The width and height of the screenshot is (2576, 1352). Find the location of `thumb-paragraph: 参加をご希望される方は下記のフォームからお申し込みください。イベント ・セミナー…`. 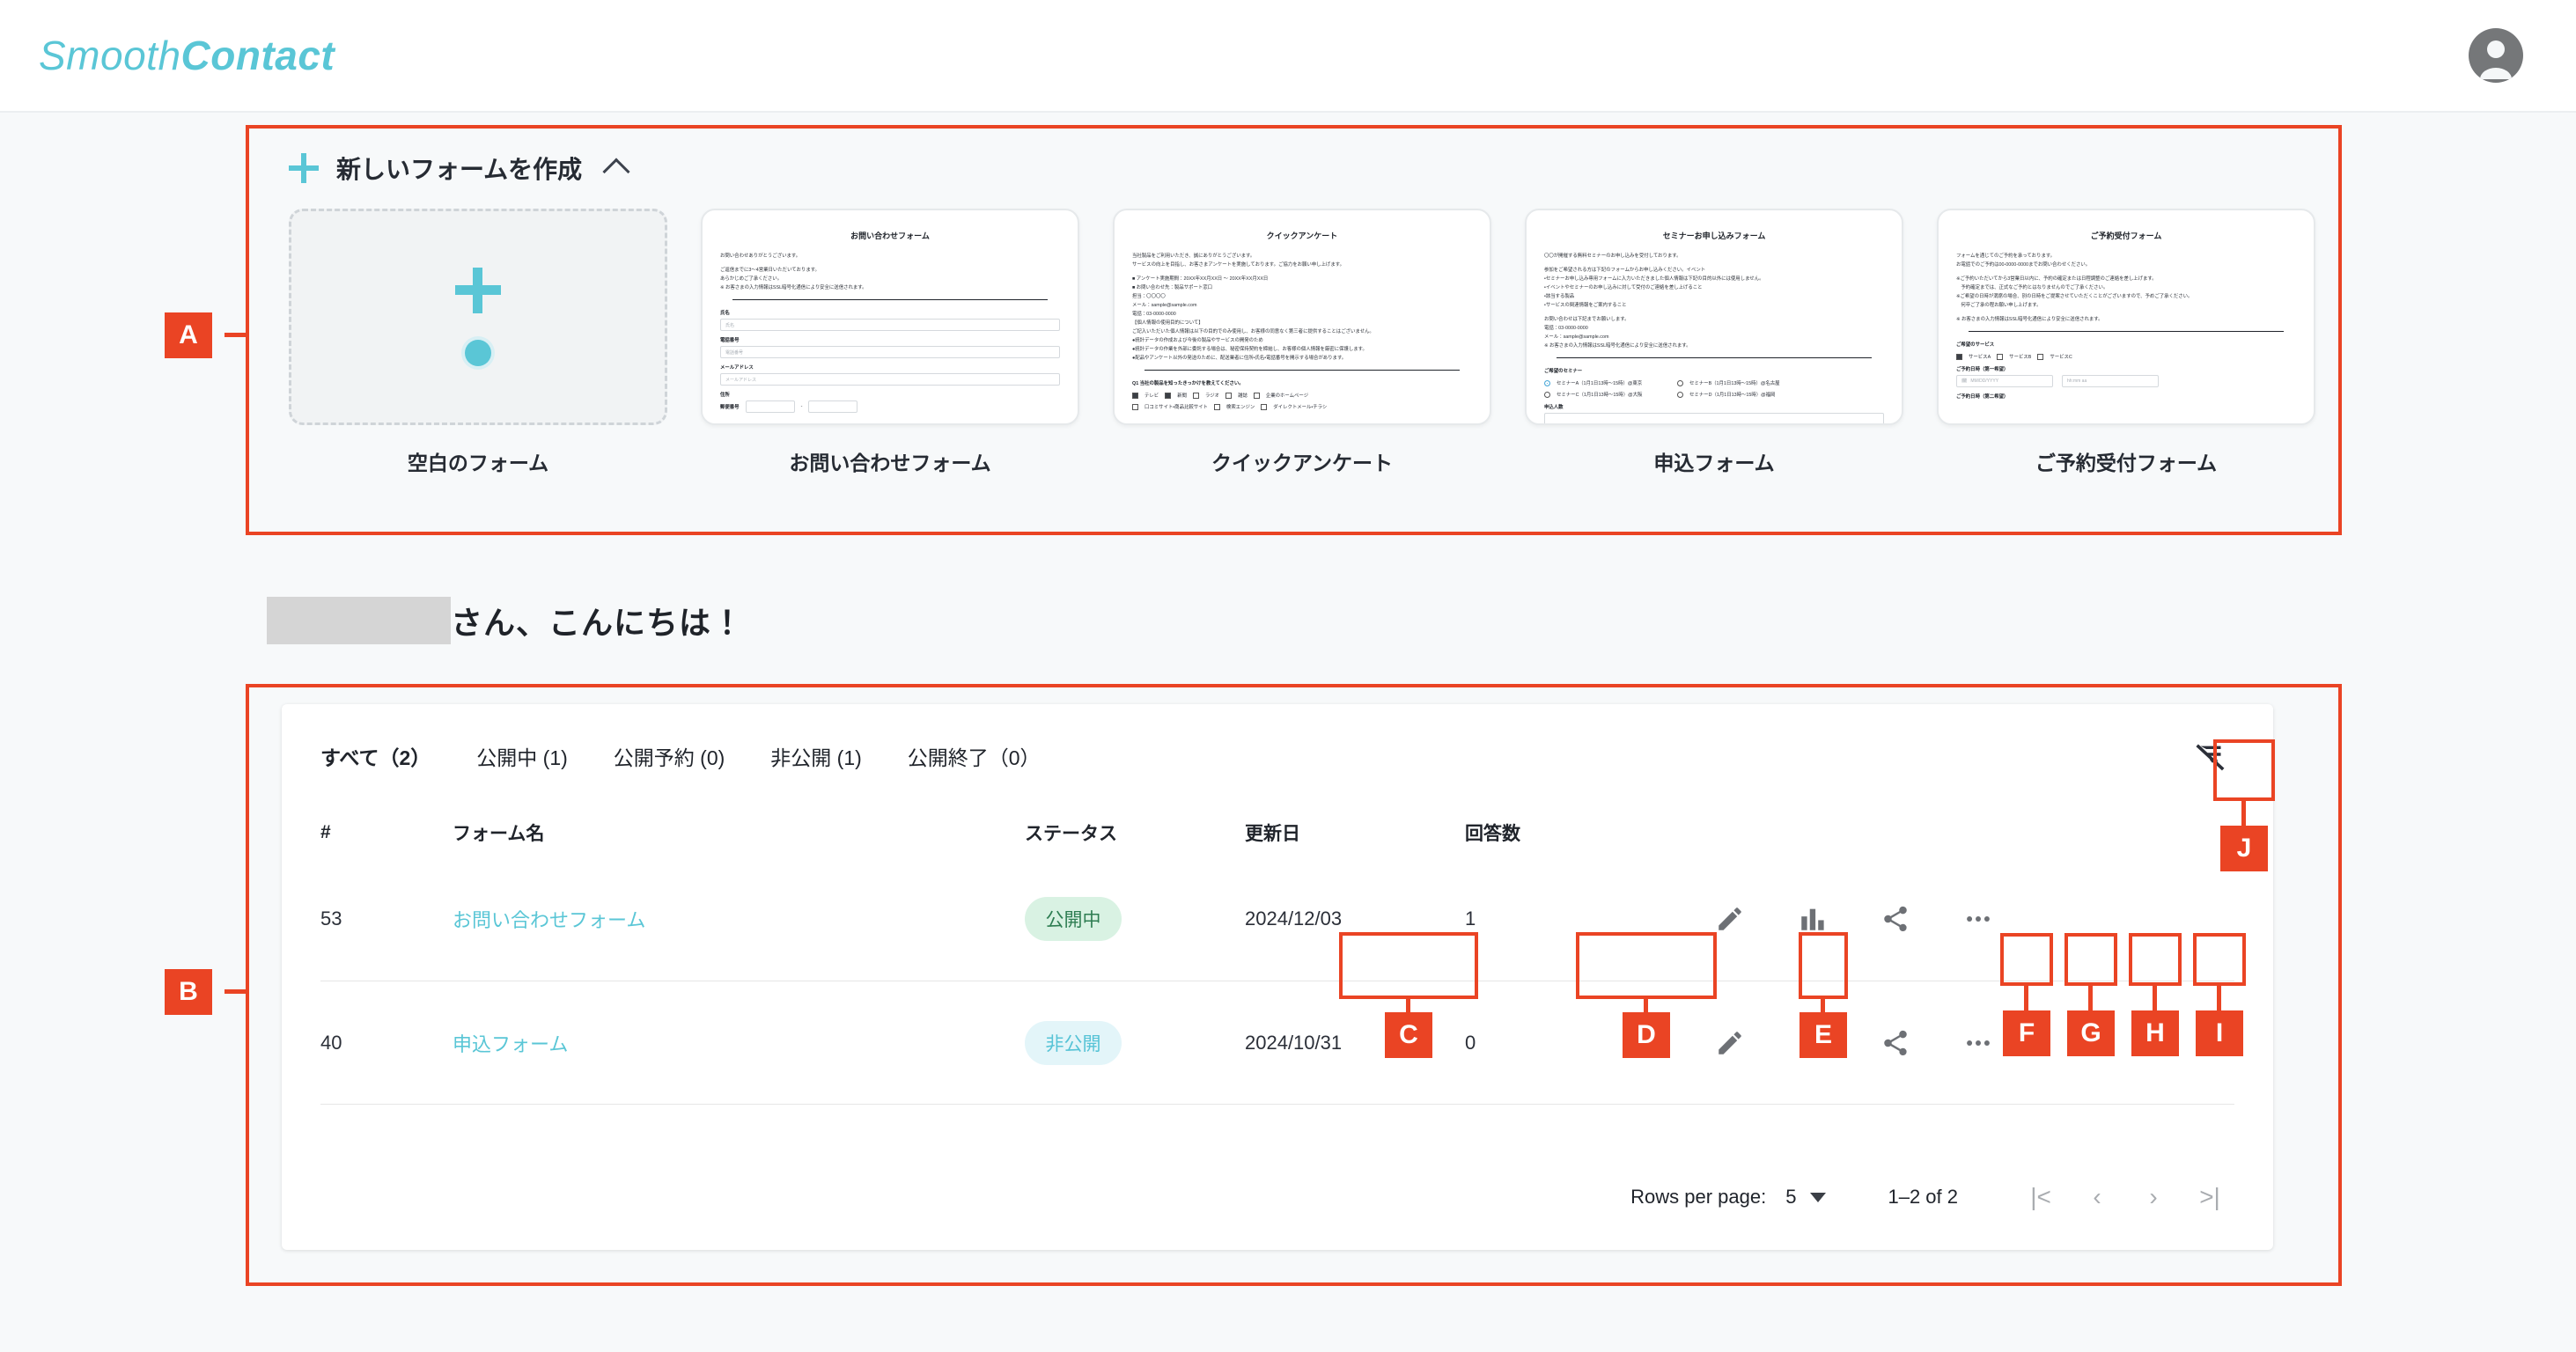

thumb-paragraph: 参加をご希望される方は下記のフォームからお申し込みください。イベント ・セミナー… is located at coordinates (1654, 288).